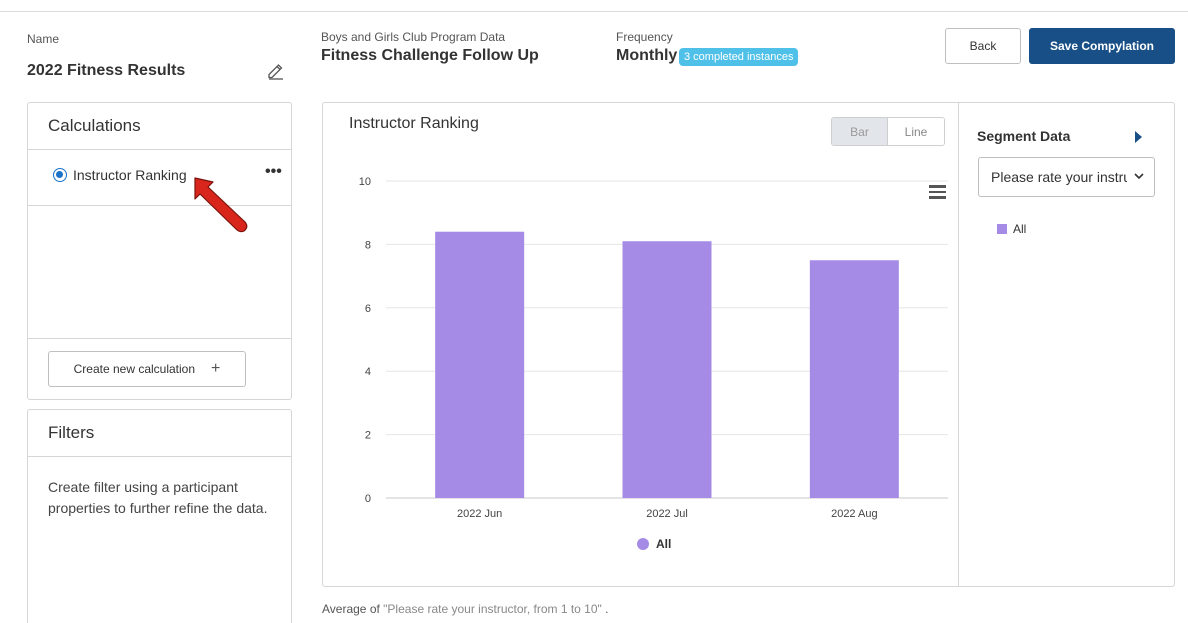 The image size is (1188, 623). I want to click on chart-title: Instructor Ranking, so click(414, 123).